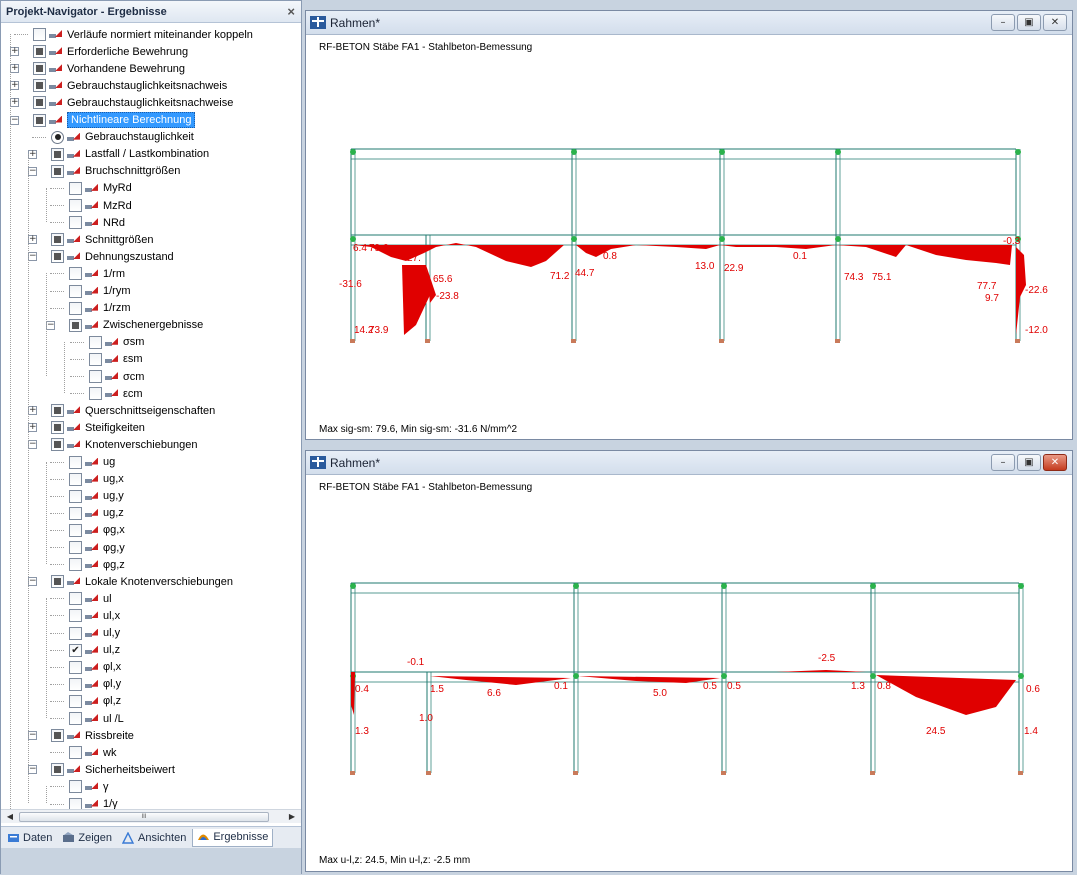 This screenshot has width=1077, height=875. What do you see at coordinates (142, 581) in the screenshot?
I see `tree-item: Lokale Knotenverschiebungen` at bounding box center [142, 581].